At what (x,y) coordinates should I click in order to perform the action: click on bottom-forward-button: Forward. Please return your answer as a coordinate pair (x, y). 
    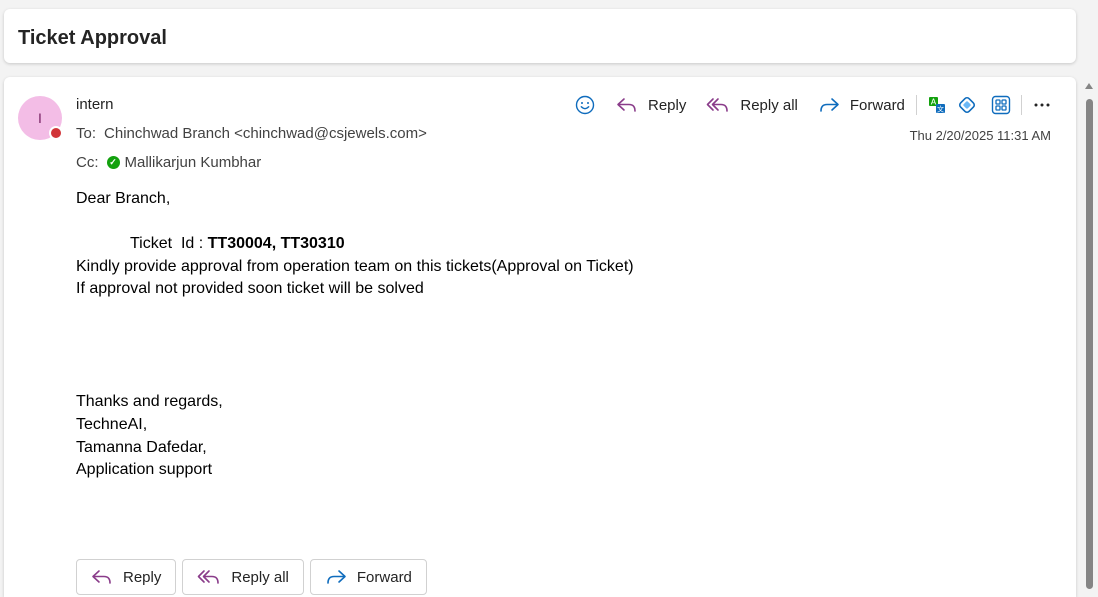
    Looking at the image, I should click on (368, 577).